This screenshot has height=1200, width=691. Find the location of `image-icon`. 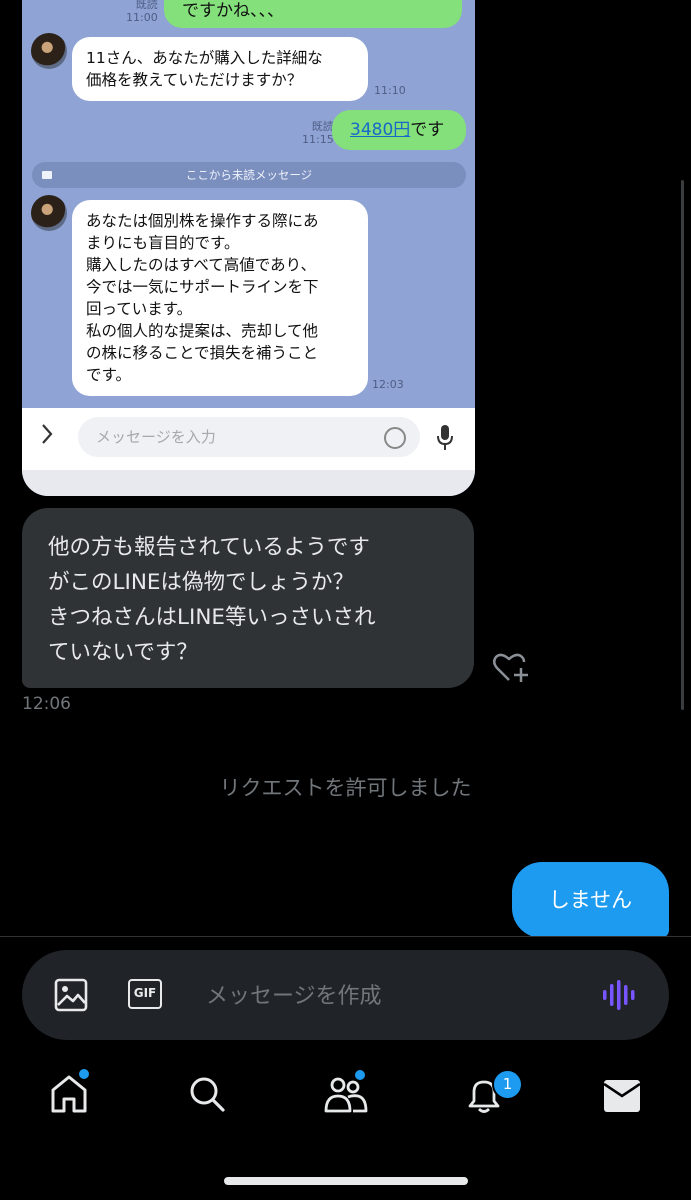

image-icon is located at coordinates (71, 995).